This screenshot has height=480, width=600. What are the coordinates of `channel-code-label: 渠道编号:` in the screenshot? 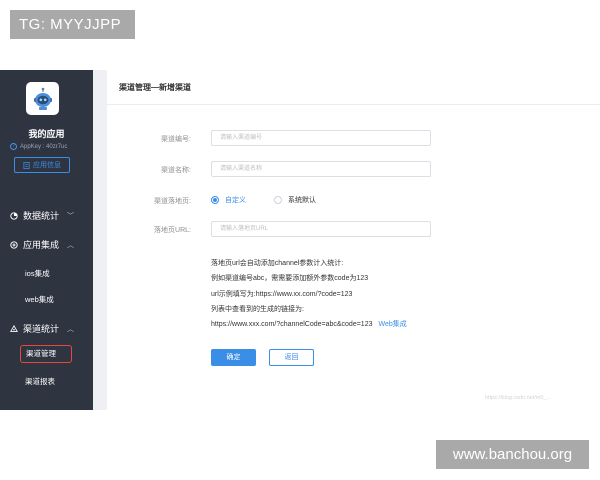 It's located at (176, 139).